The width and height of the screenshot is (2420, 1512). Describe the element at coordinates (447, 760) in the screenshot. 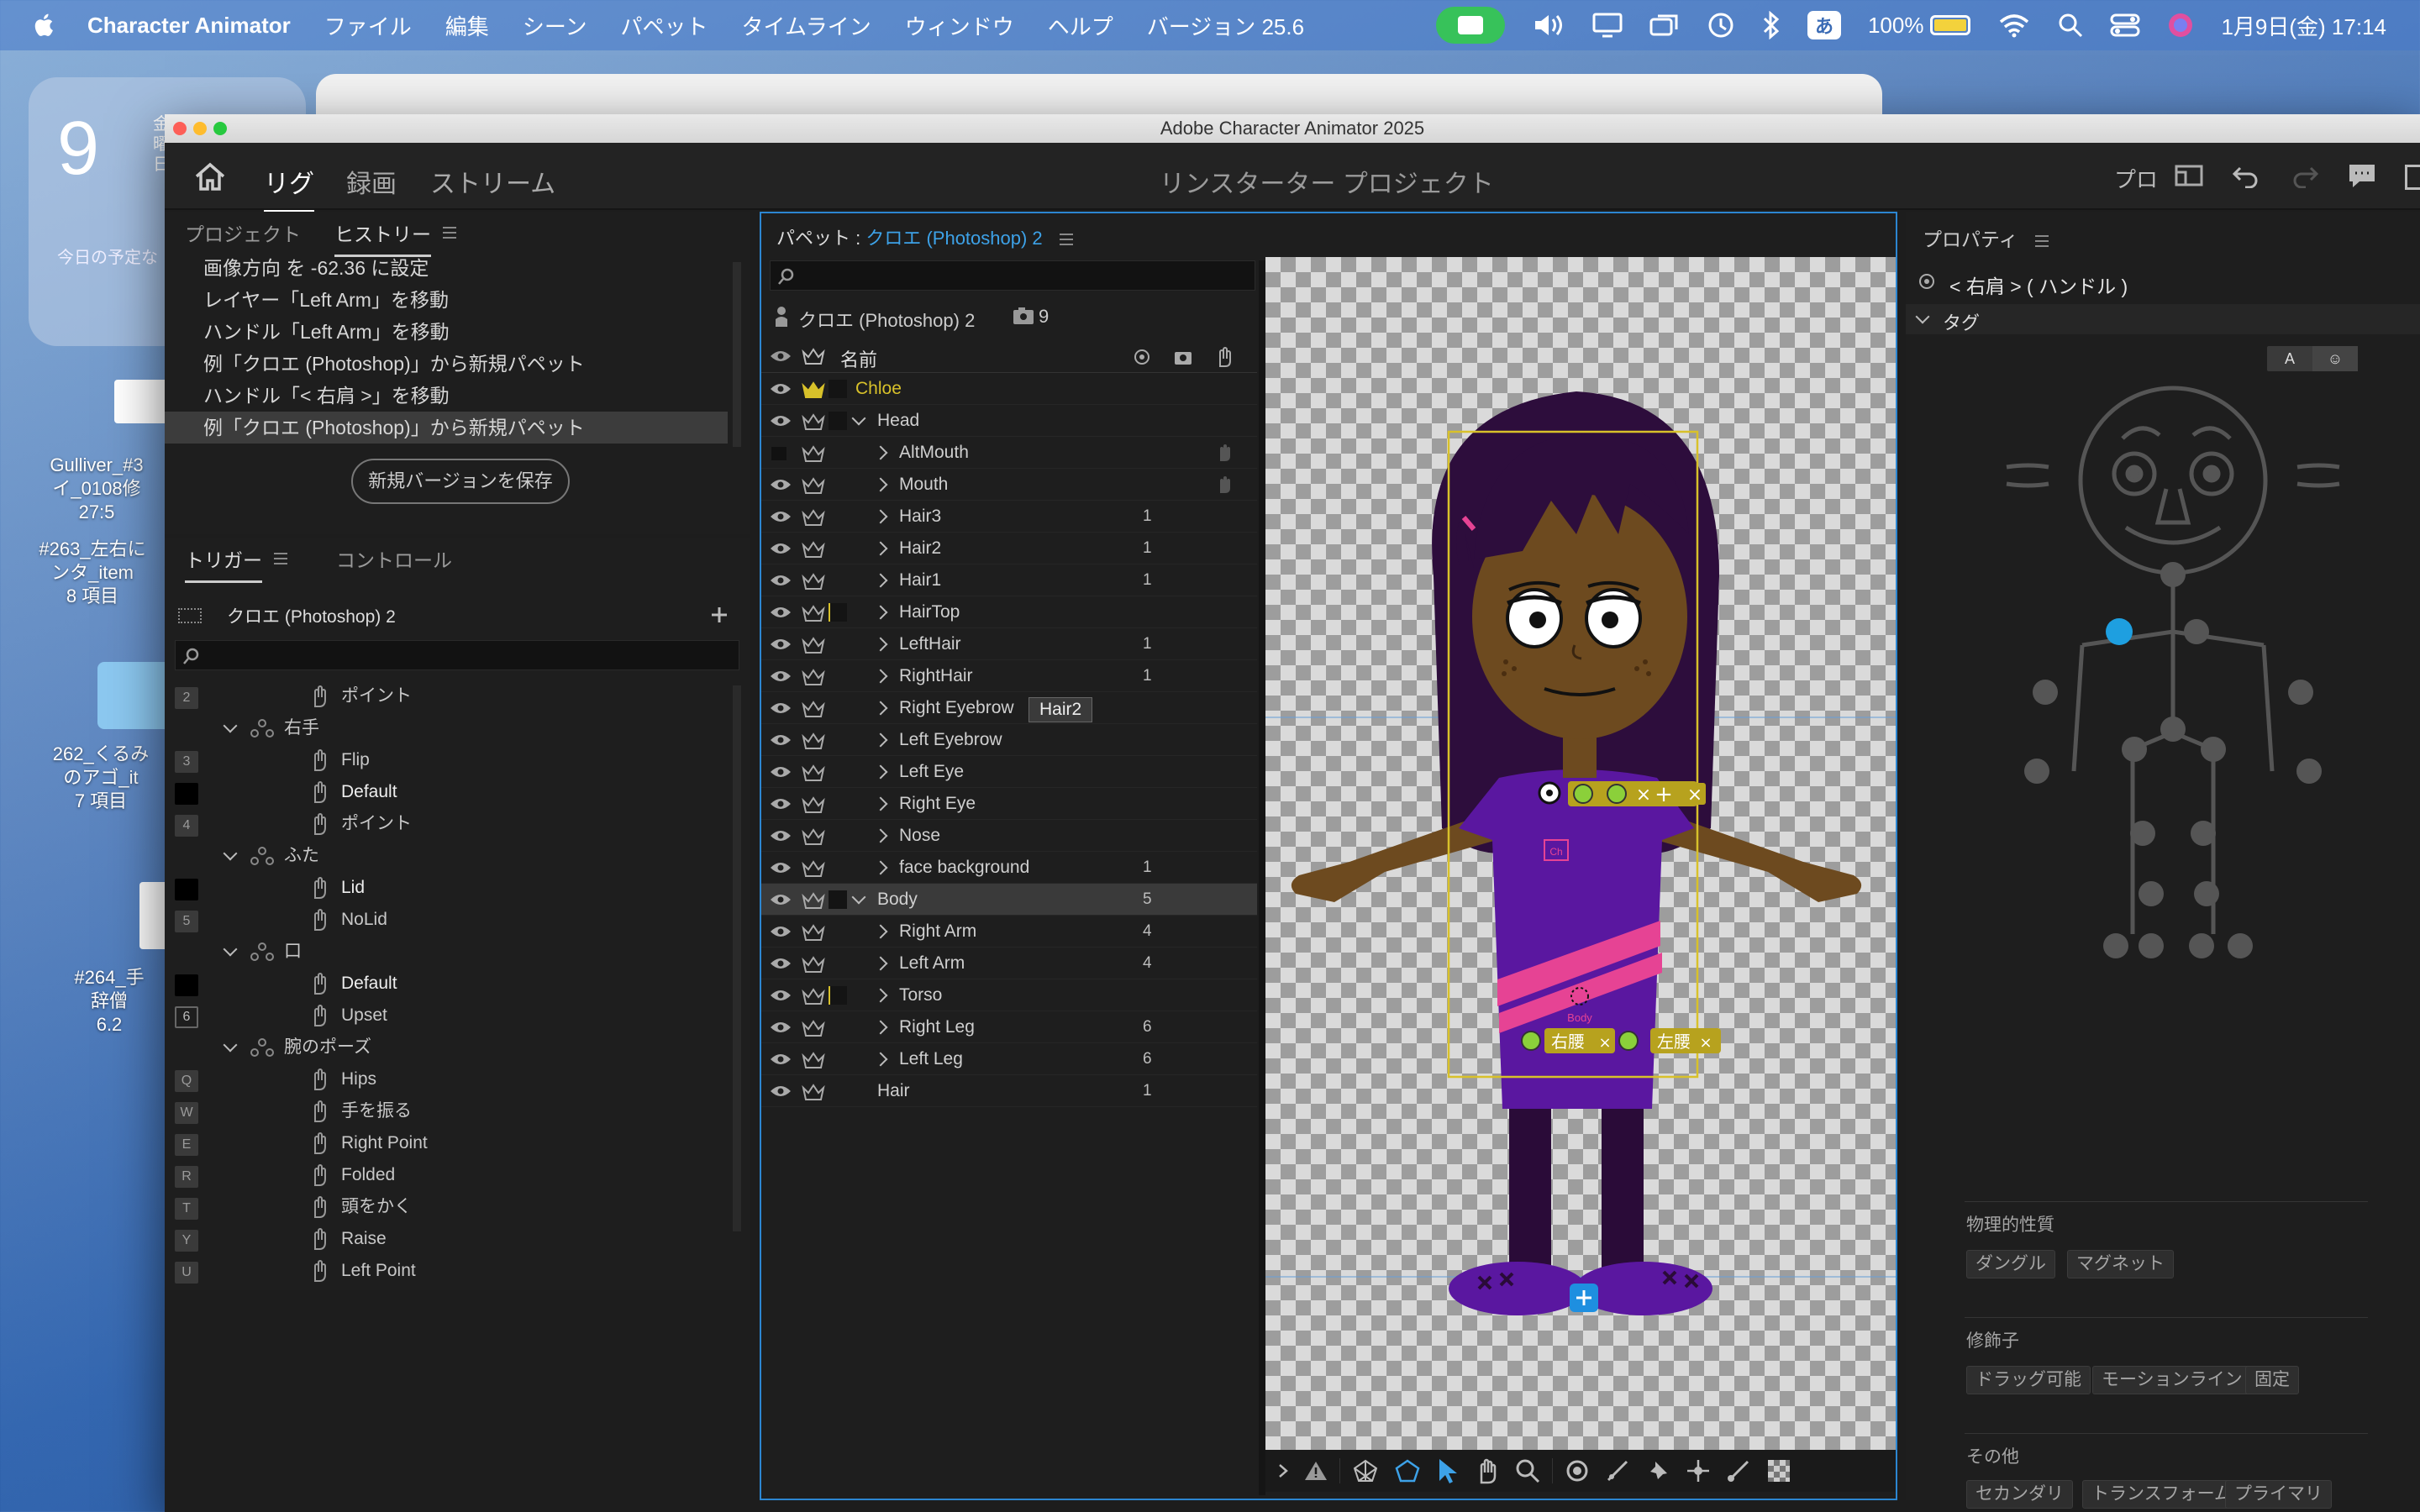

I see `trigger-item: 3 Flip` at that location.